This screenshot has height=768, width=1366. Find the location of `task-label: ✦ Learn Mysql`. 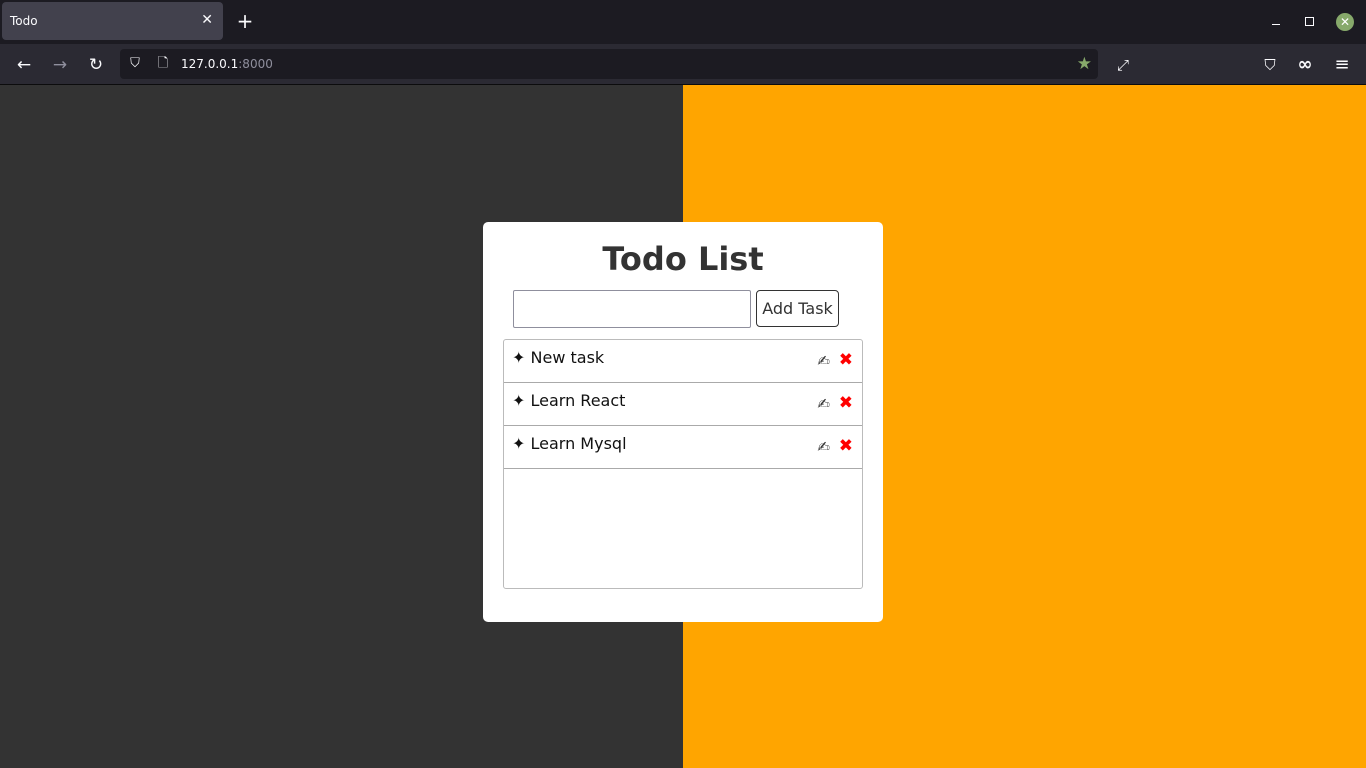

task-label: ✦ Learn Mysql is located at coordinates (569, 443).